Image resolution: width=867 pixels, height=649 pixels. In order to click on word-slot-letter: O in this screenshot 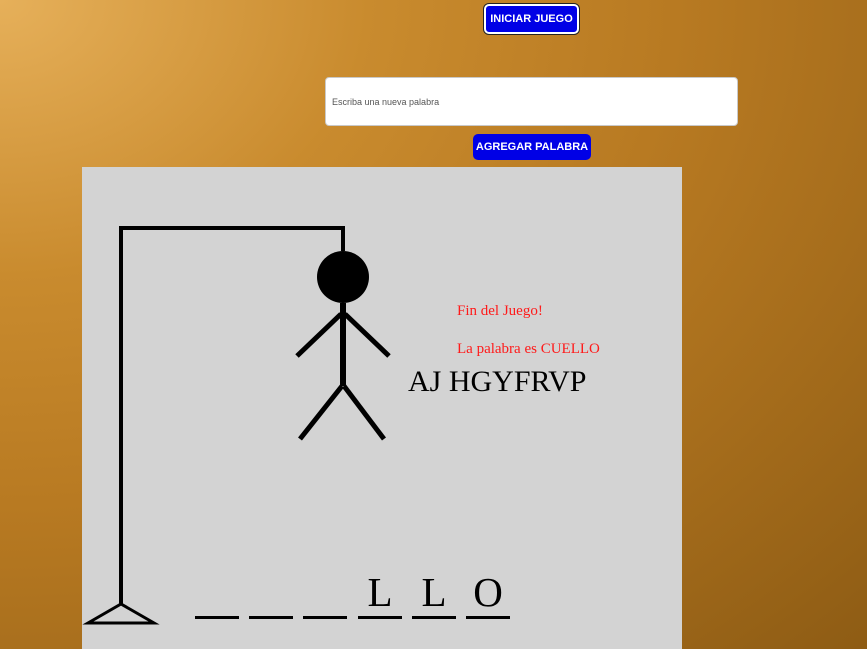, I will do `click(488, 592)`.